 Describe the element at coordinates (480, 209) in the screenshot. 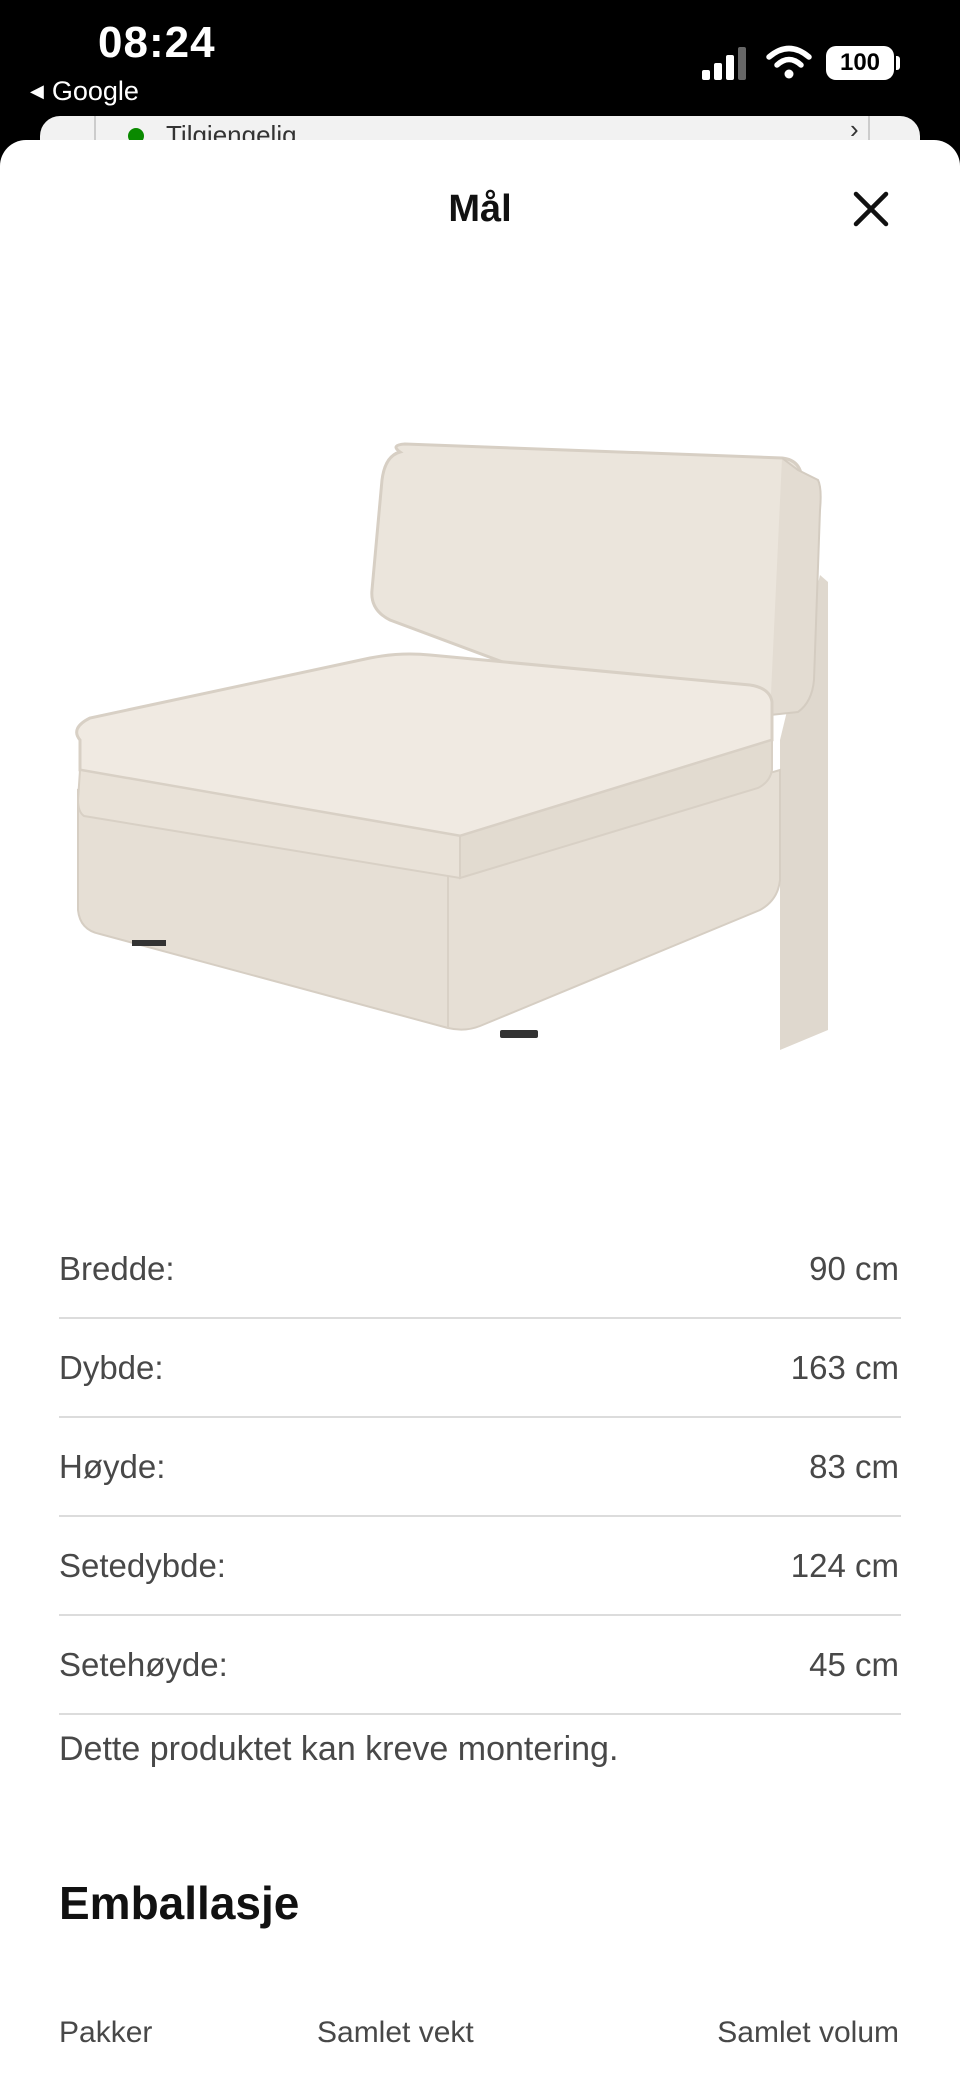

I see `sheet-title: Mål` at that location.